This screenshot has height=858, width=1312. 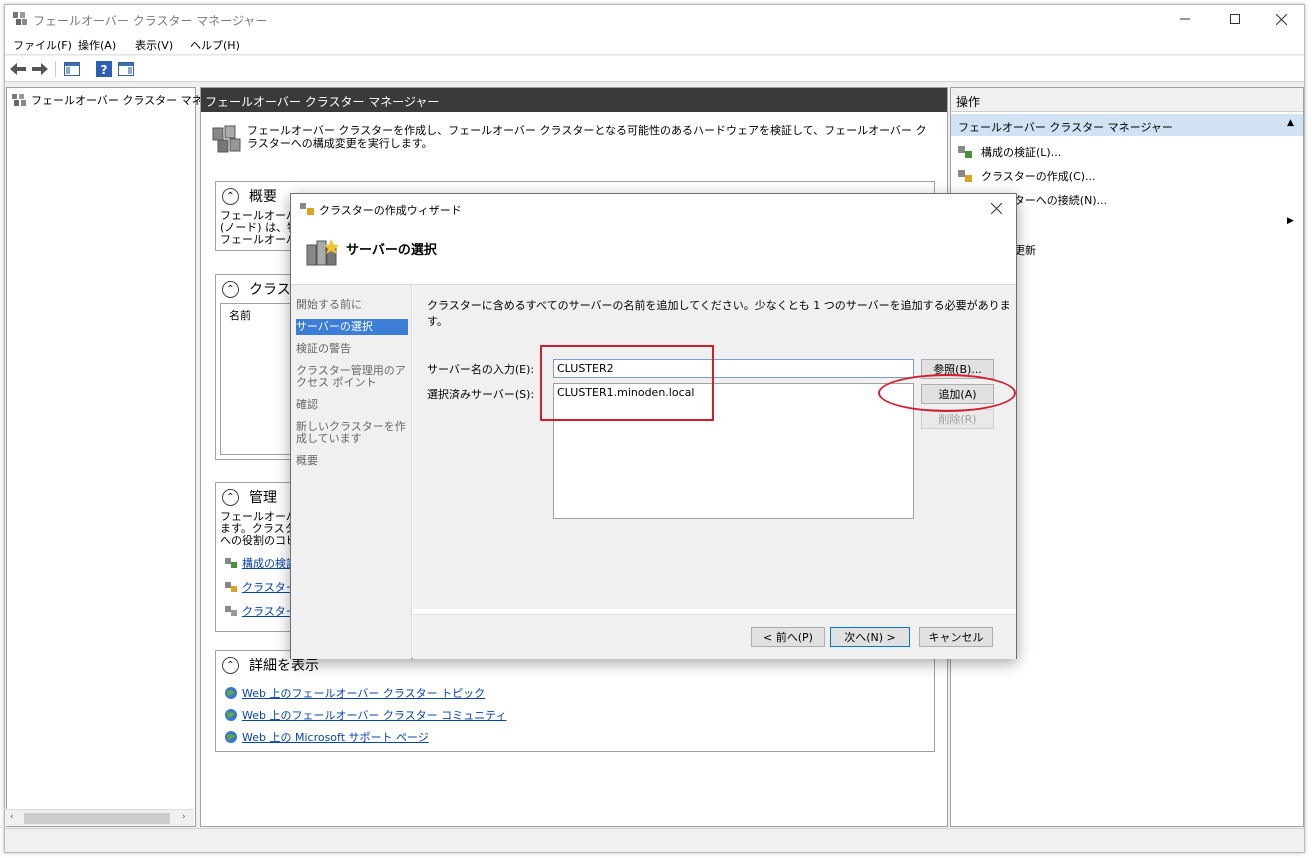 I want to click on show-hide-tree-button, so click(x=72, y=69).